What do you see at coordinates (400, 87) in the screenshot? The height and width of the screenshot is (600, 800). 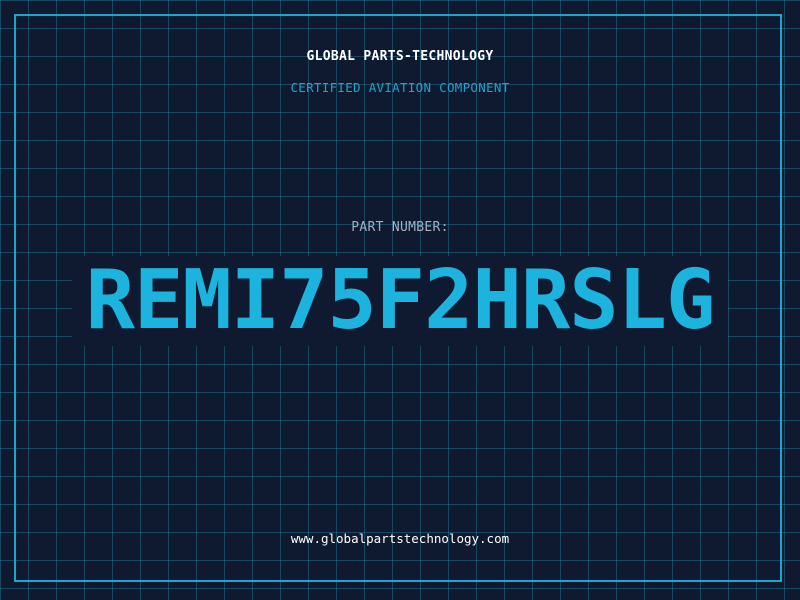 I see `certification-tagline: CERTIFIED AVIATION COMPONENT` at bounding box center [400, 87].